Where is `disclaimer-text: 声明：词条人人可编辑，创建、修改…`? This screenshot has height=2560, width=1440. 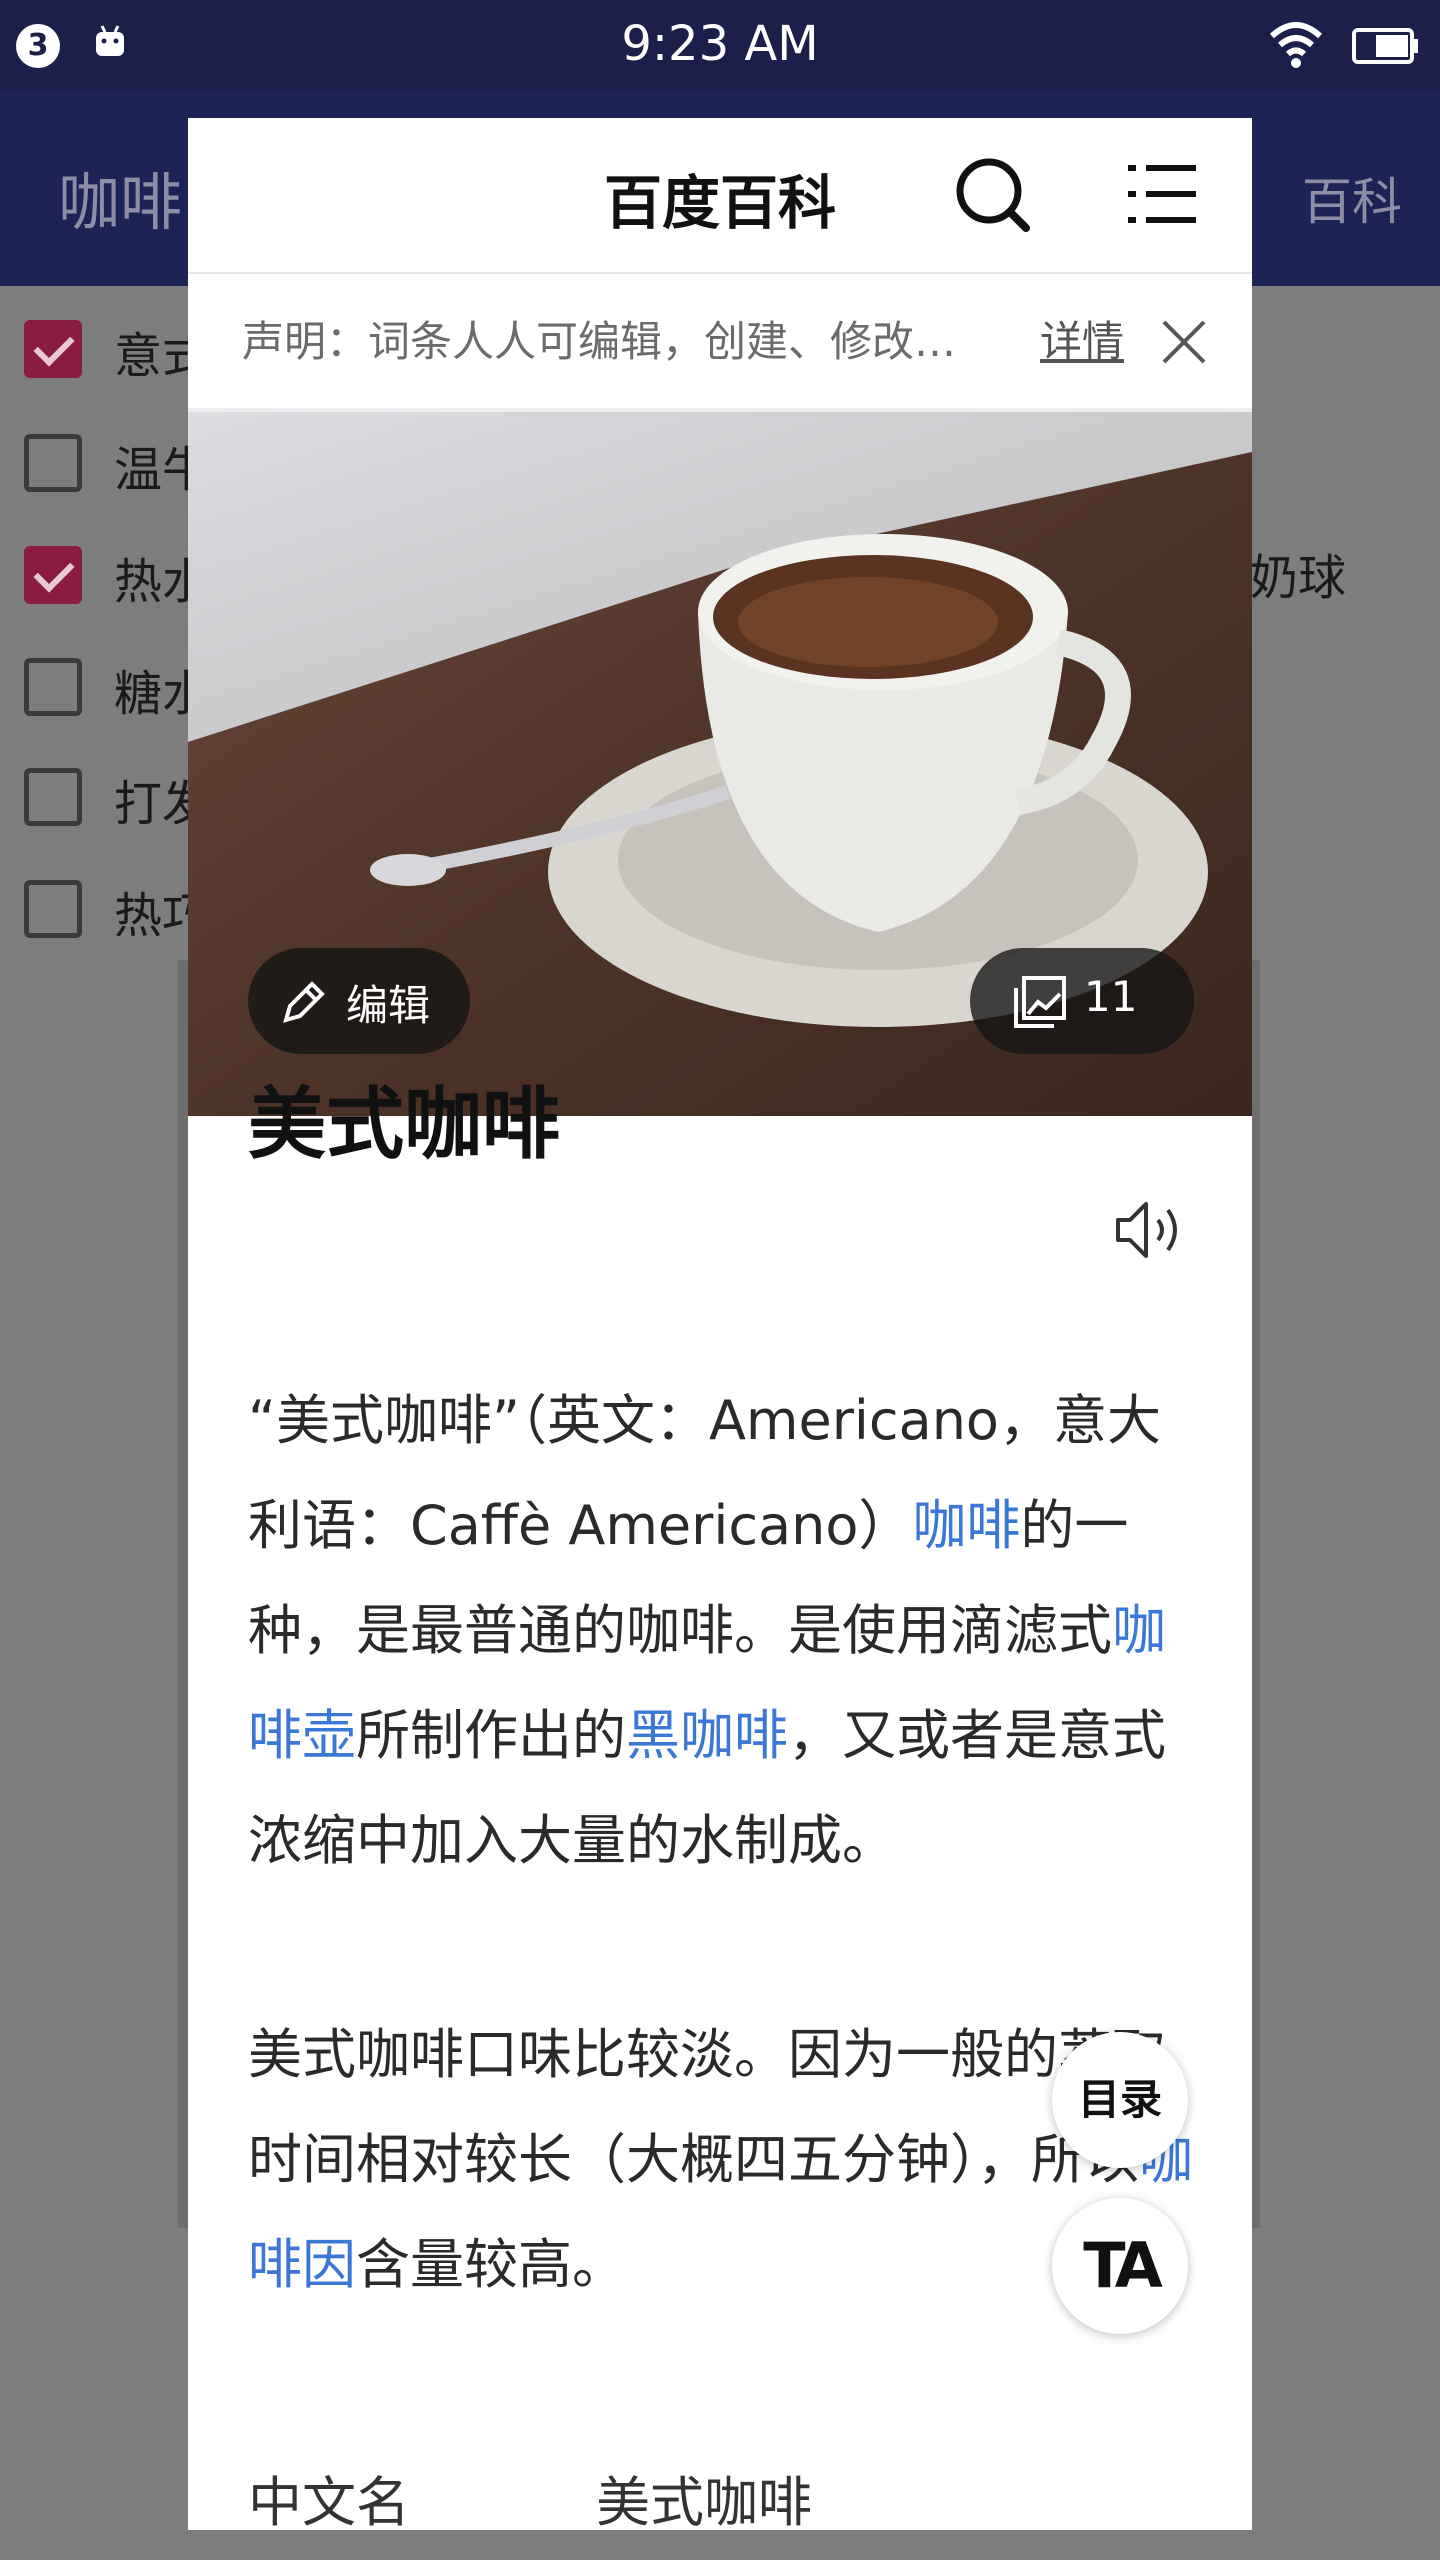 disclaimer-text: 声明：词条人人可编辑，创建、修改… is located at coordinates (599, 341).